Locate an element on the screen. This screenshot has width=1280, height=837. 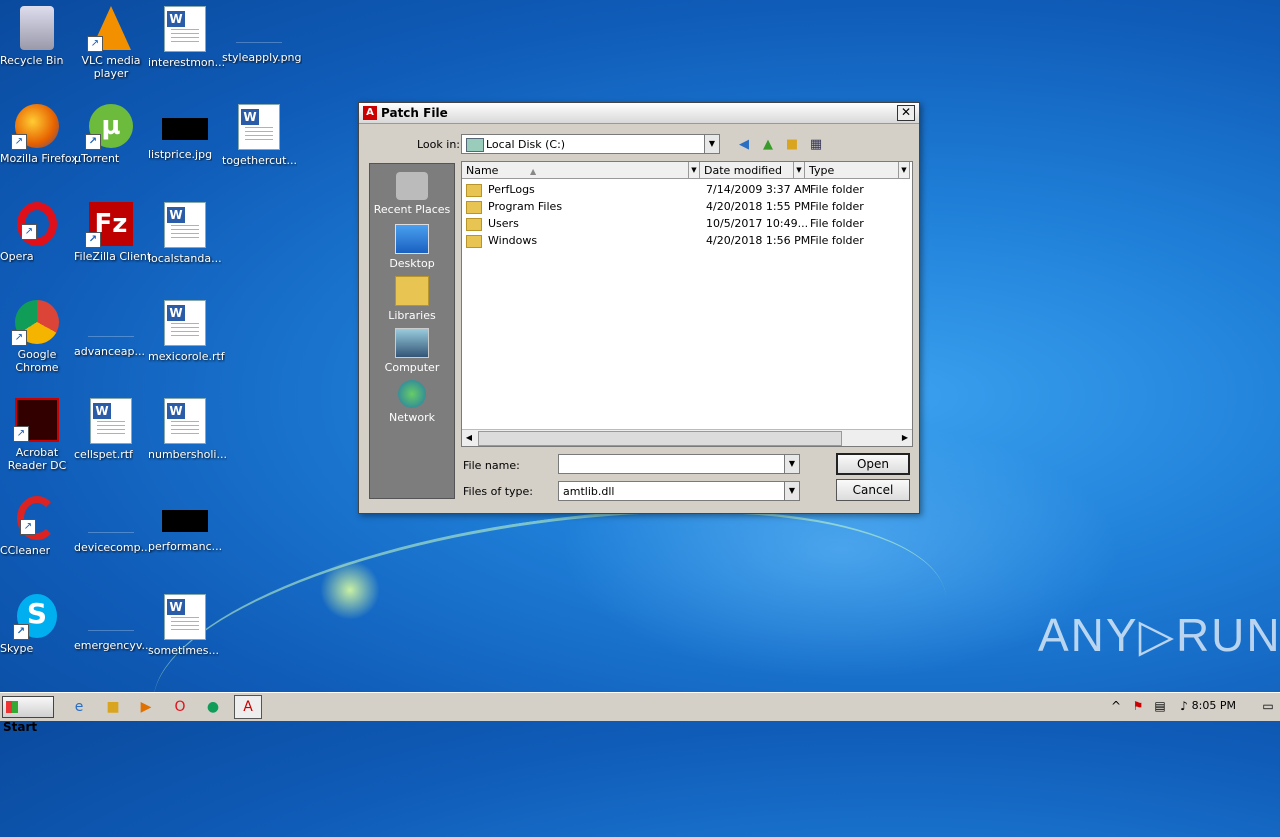
desktop-icon-file: listprice.jpg is located at coordinates (185, 132).